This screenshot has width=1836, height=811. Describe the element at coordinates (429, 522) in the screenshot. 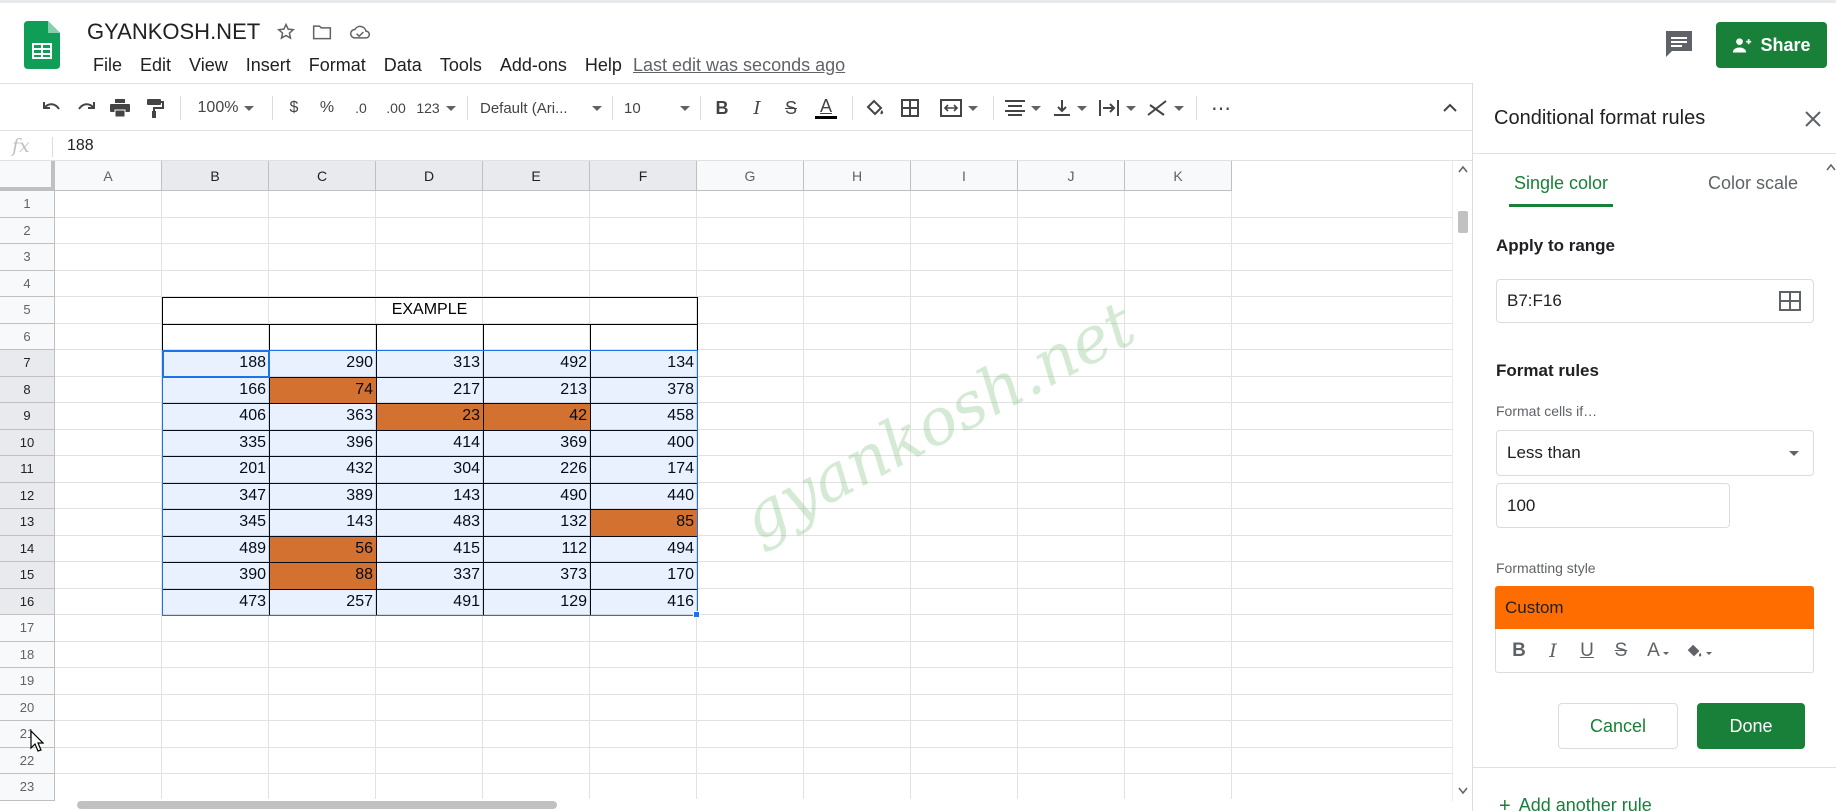

I see `table-cell: 483` at that location.